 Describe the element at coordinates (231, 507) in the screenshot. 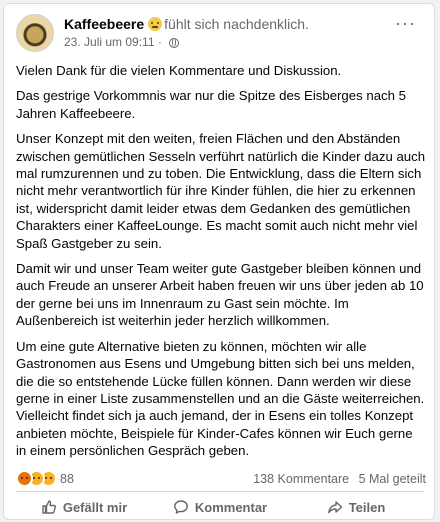

I see `comment-label: Kommentar` at that location.